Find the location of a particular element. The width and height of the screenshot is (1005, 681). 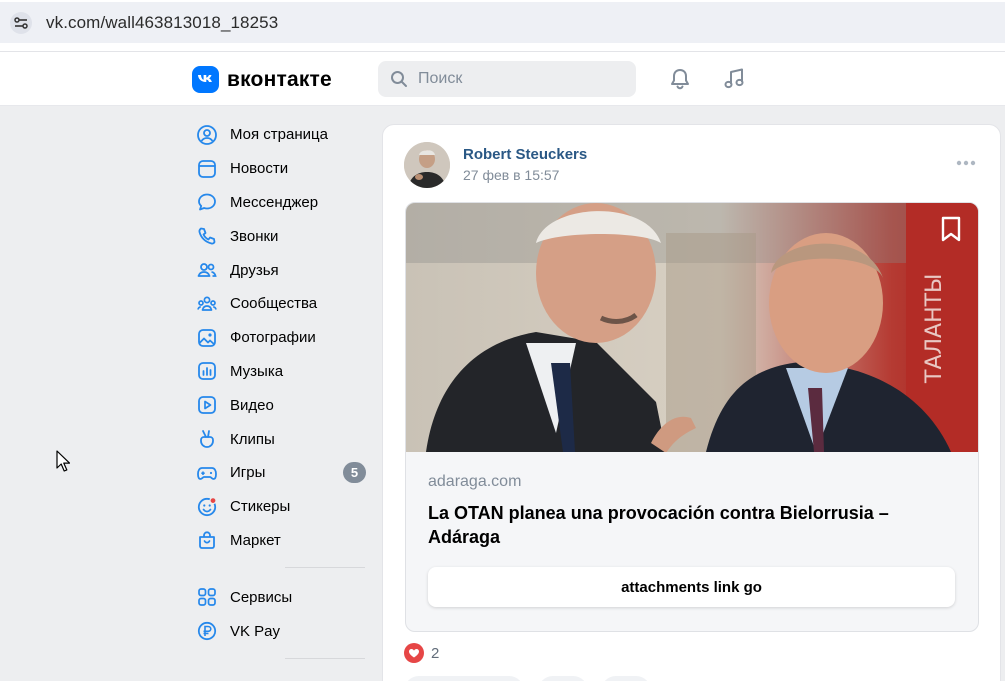

sidebar-item-label: Музыка is located at coordinates (257, 371).